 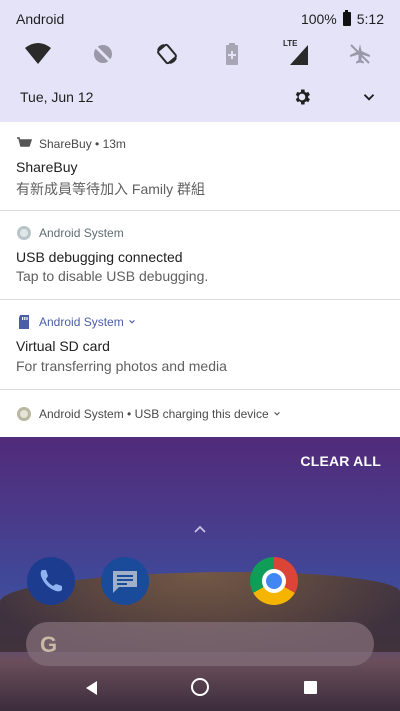 I want to click on battery-saver-icon, so click(x=232, y=54).